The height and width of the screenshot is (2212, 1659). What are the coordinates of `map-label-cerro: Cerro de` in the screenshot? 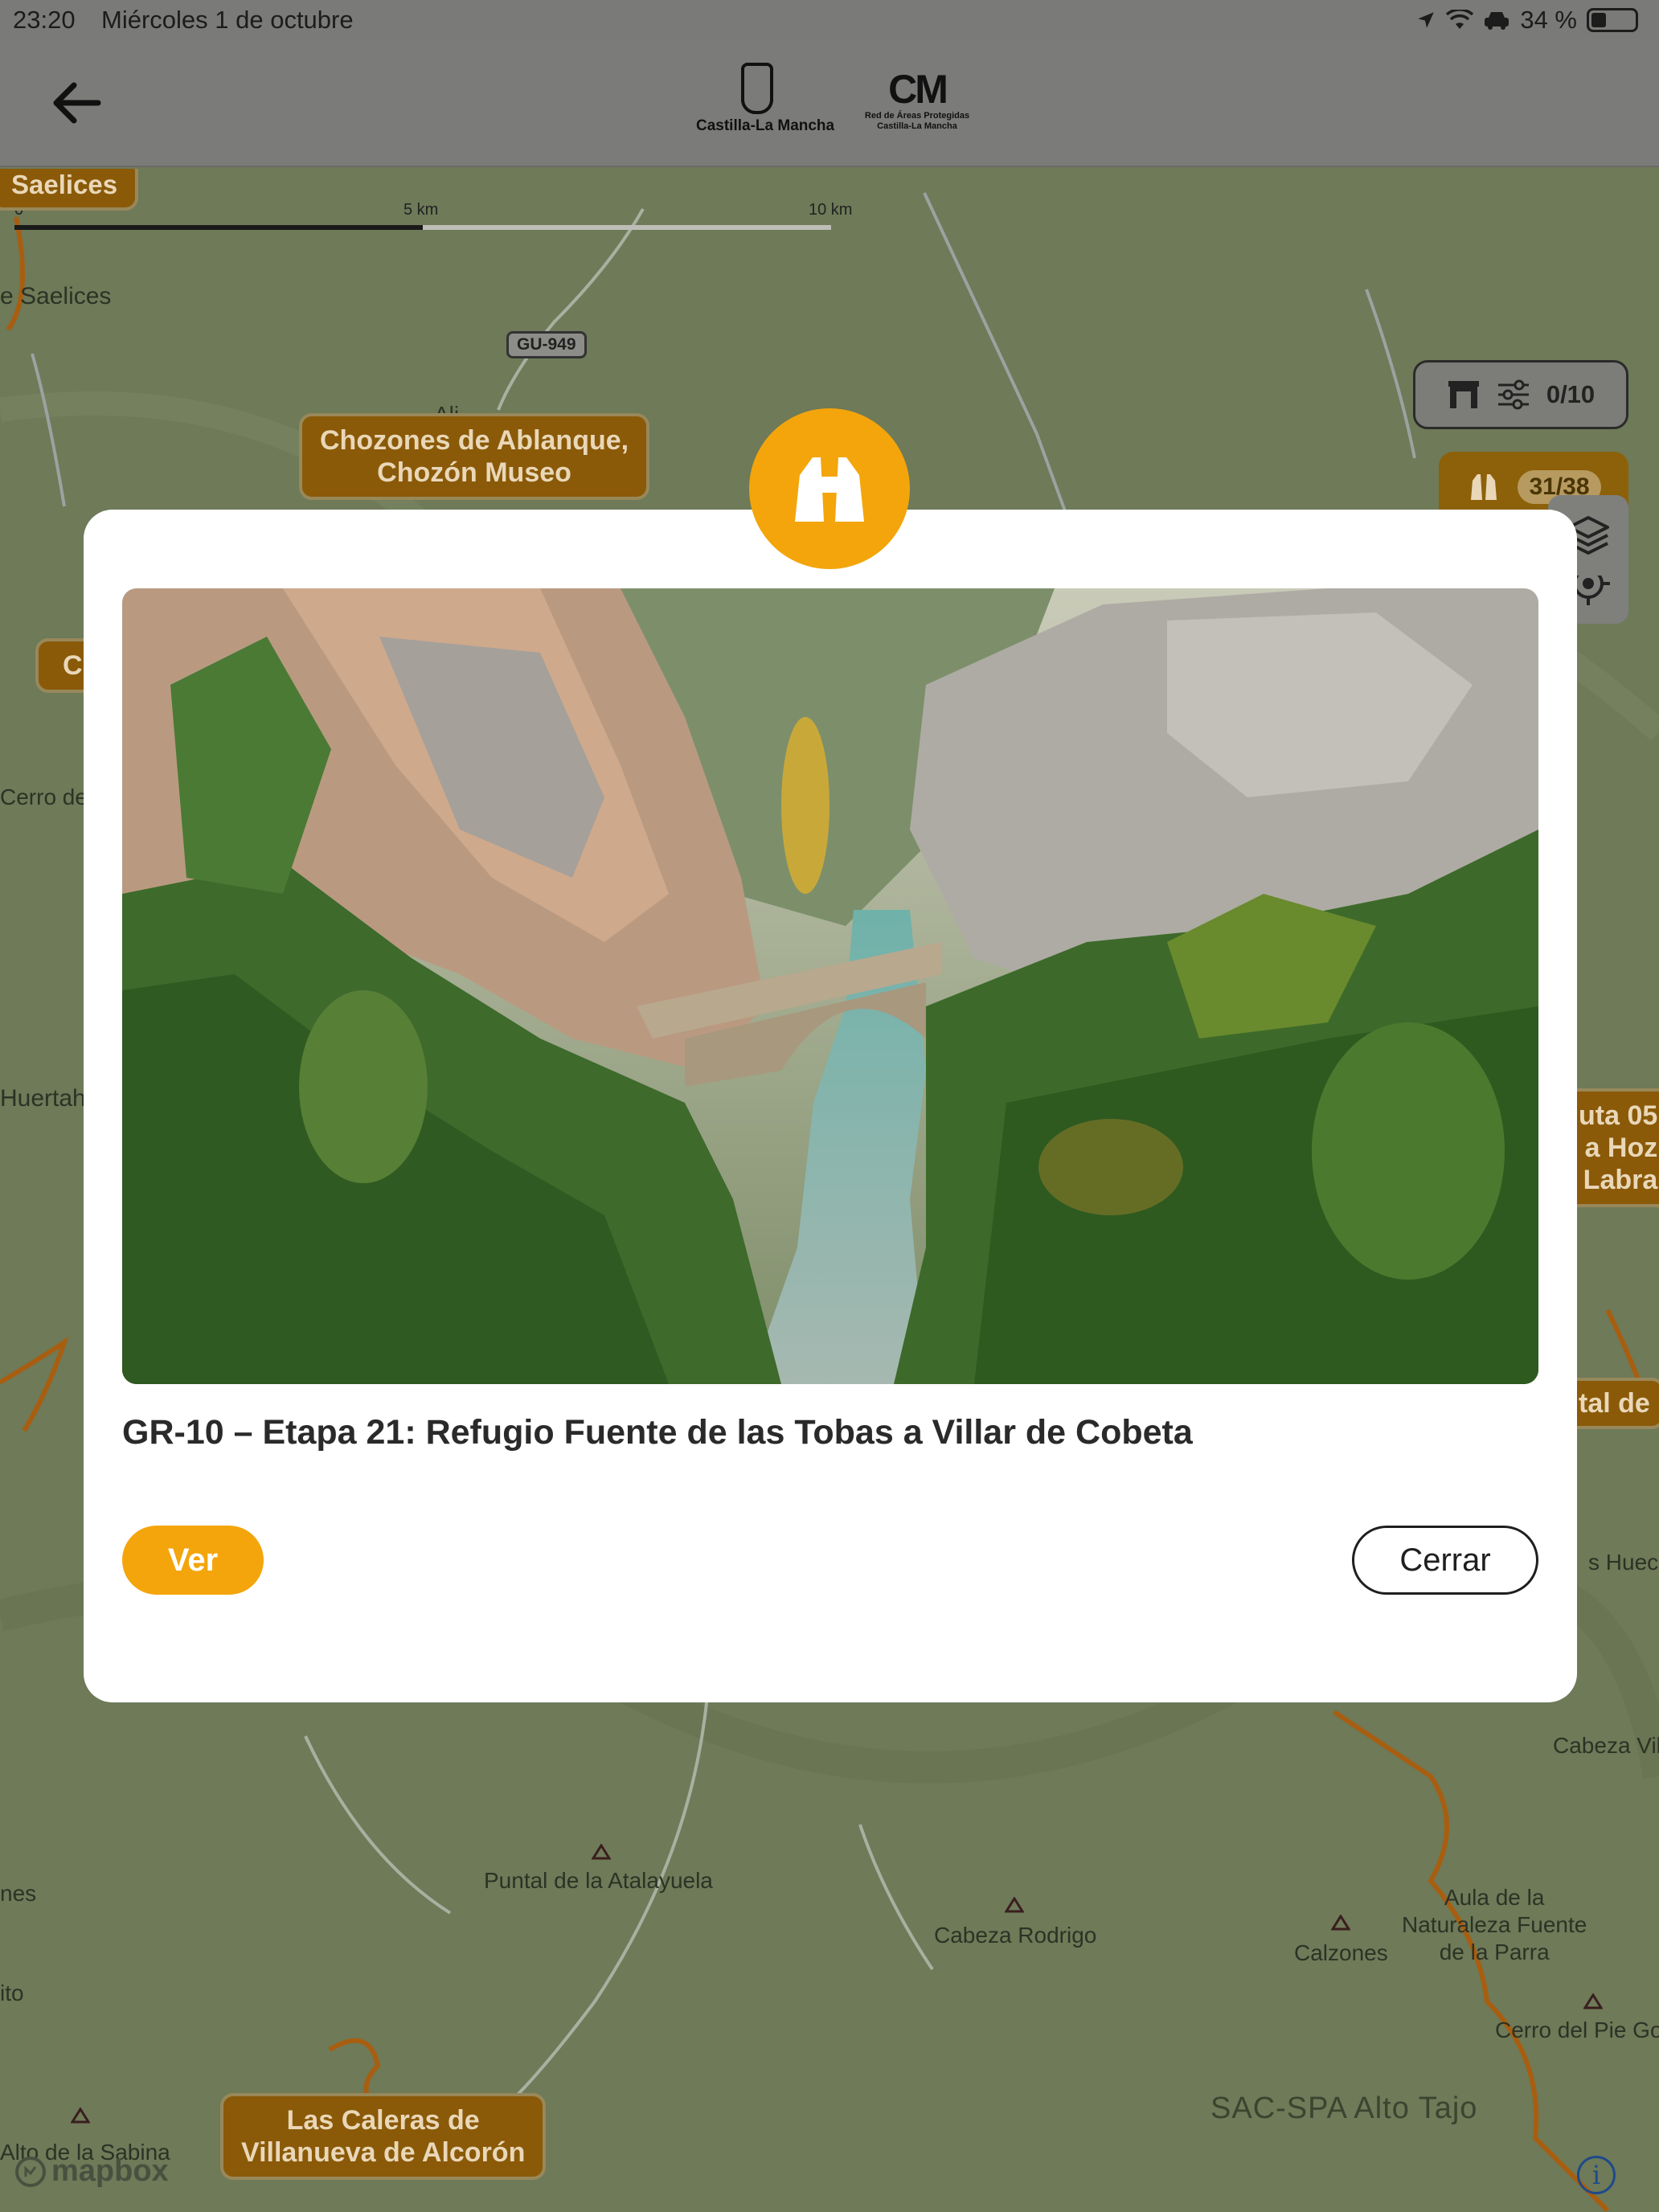 It's located at (44, 796).